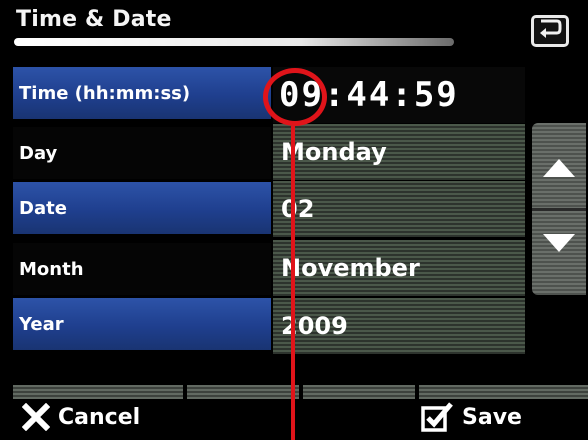  I want to click on down-button, so click(559, 245).